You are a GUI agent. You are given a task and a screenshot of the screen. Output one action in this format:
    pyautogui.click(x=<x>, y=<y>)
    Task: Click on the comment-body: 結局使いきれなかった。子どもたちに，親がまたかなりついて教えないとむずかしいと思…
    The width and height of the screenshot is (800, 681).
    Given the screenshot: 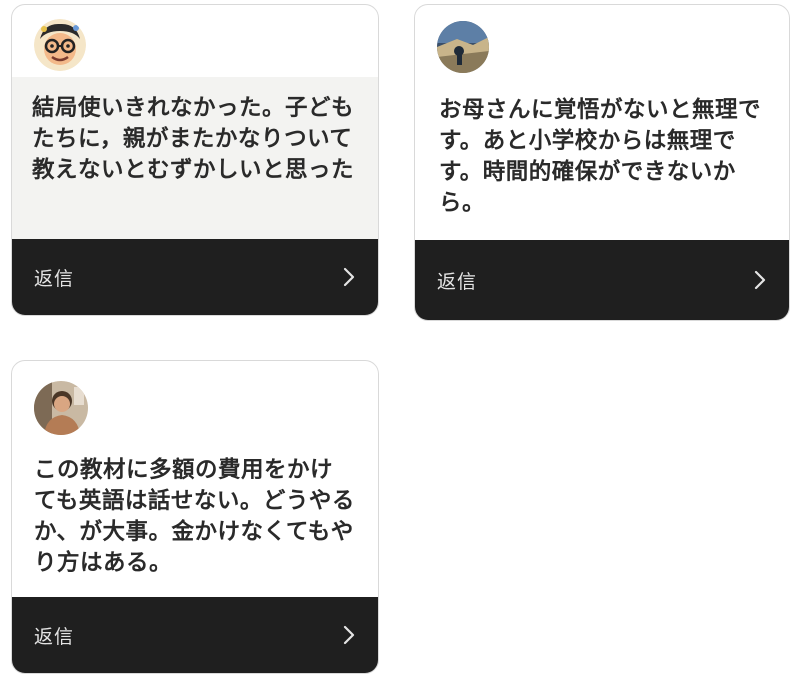 What is the action you would take?
    pyautogui.click(x=195, y=158)
    